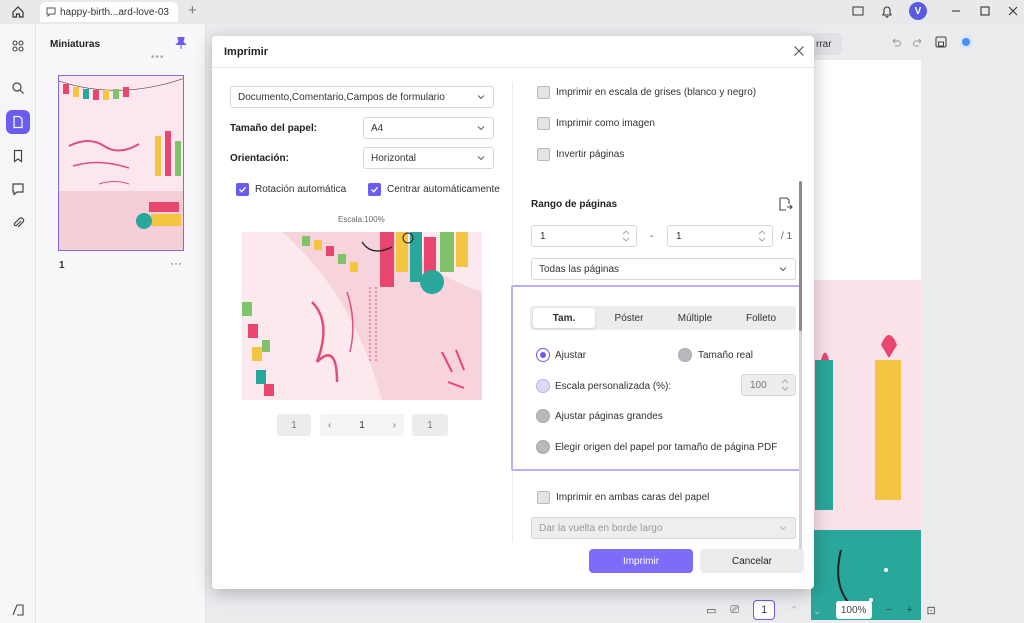 The image size is (1024, 623). Describe the element at coordinates (641, 561) in the screenshot. I see `print-button: Imprimir` at that location.